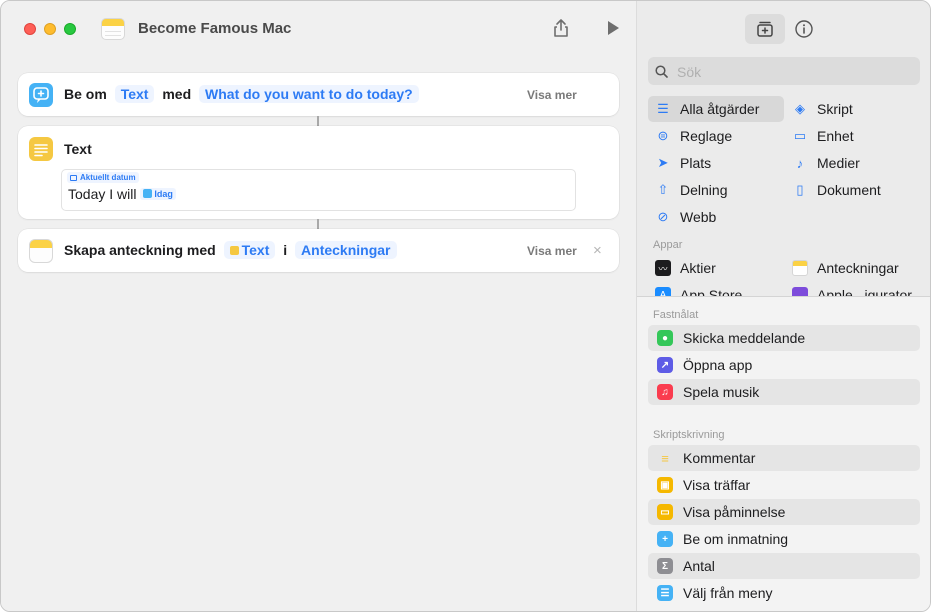 The image size is (931, 612). What do you see at coordinates (70, 29) in the screenshot?
I see `zoom-window-button` at bounding box center [70, 29].